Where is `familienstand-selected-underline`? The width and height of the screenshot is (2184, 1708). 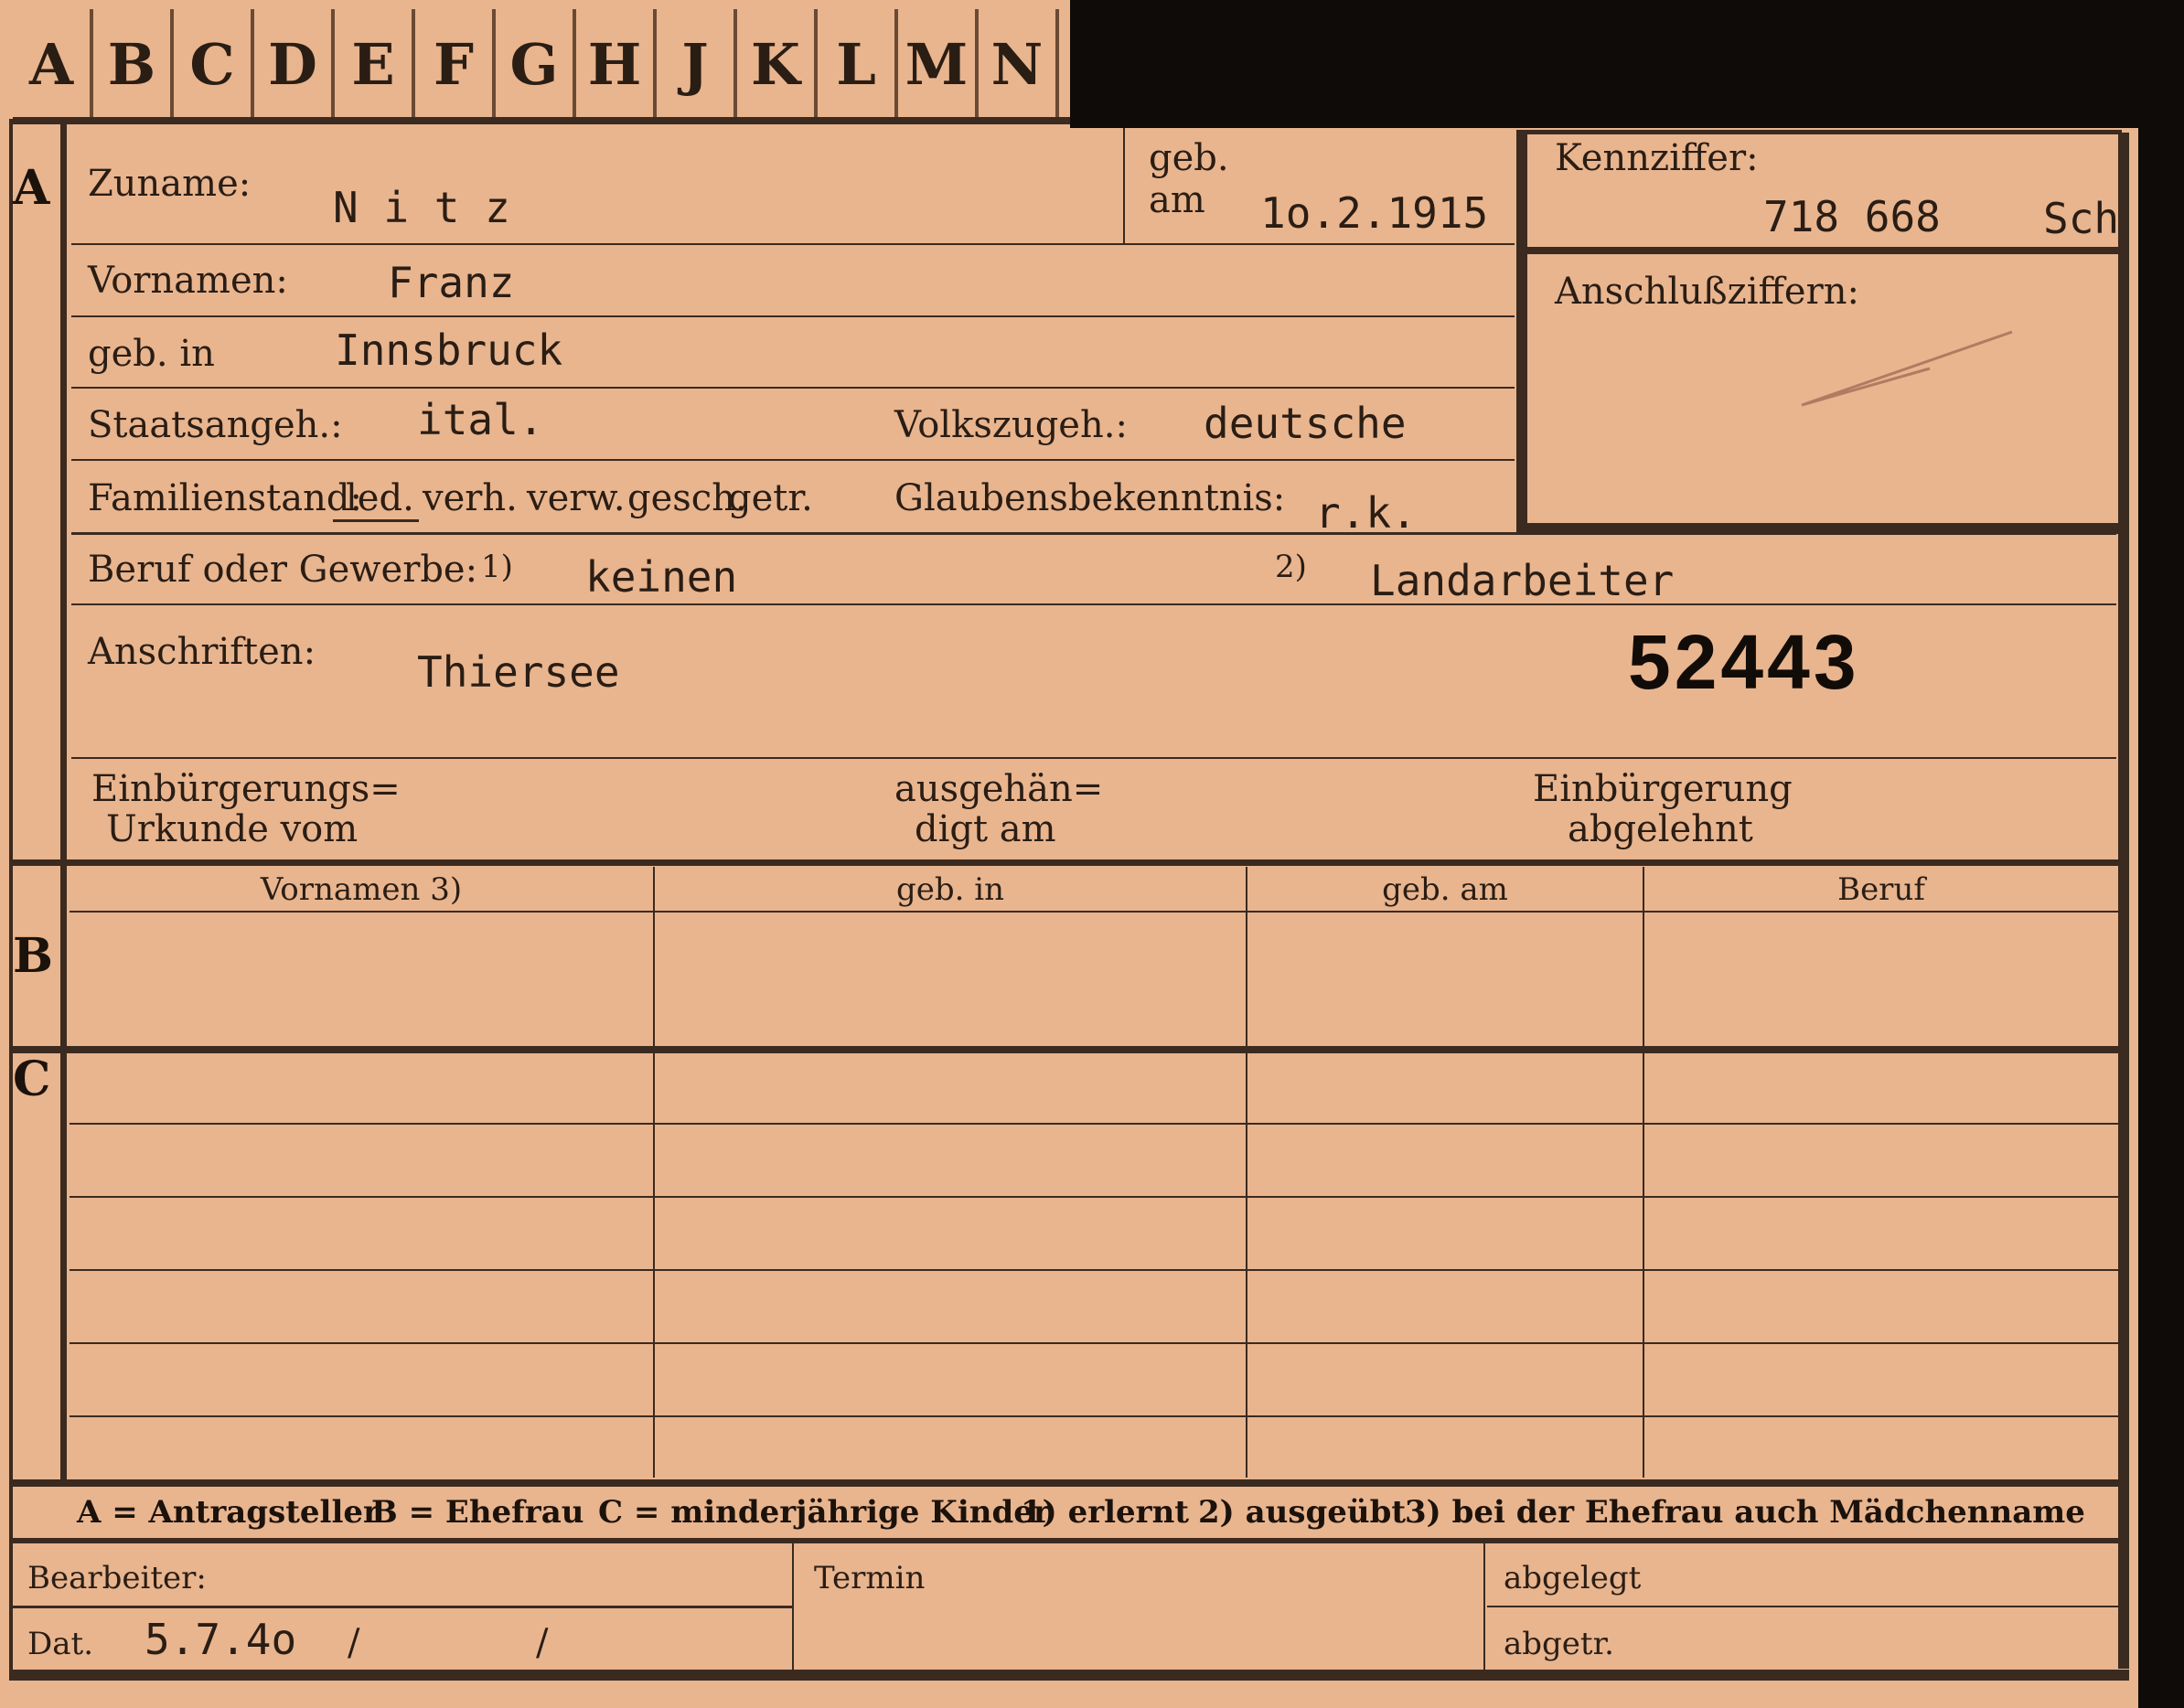
familienstand-selected-underline is located at coordinates (376, 521).